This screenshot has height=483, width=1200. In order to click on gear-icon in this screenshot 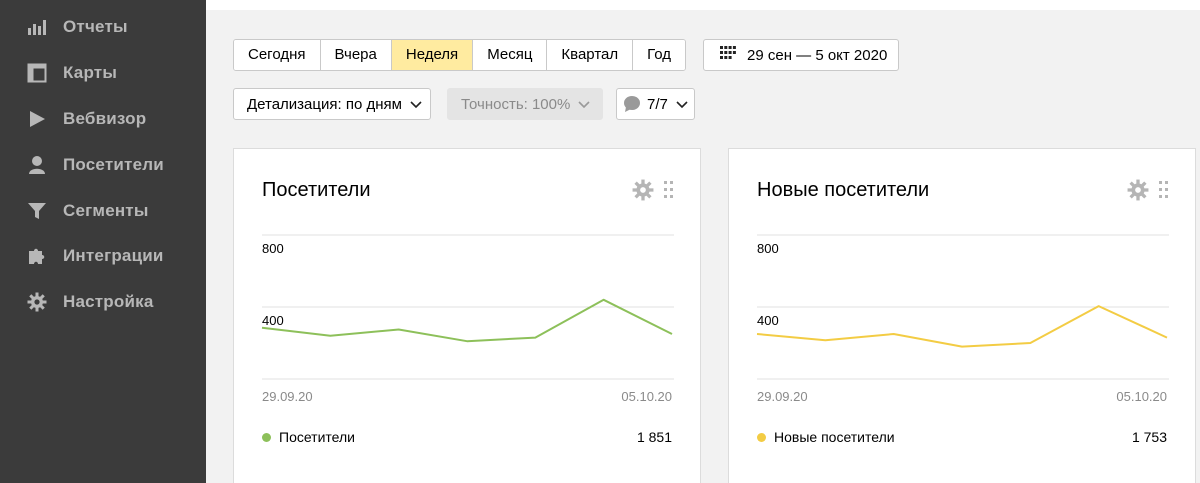, I will do `click(37, 302)`.